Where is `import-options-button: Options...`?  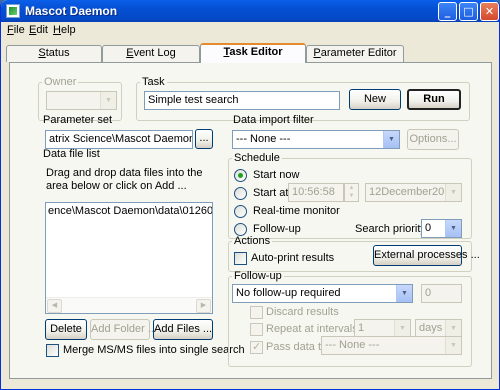
import-options-button: Options... is located at coordinates (433, 139).